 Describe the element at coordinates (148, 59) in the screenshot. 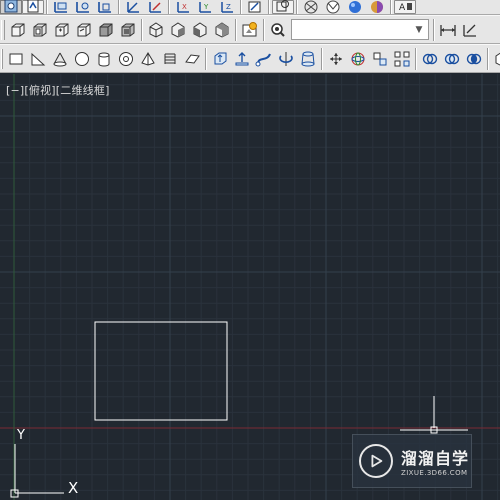

I see `pyramid-icon` at that location.